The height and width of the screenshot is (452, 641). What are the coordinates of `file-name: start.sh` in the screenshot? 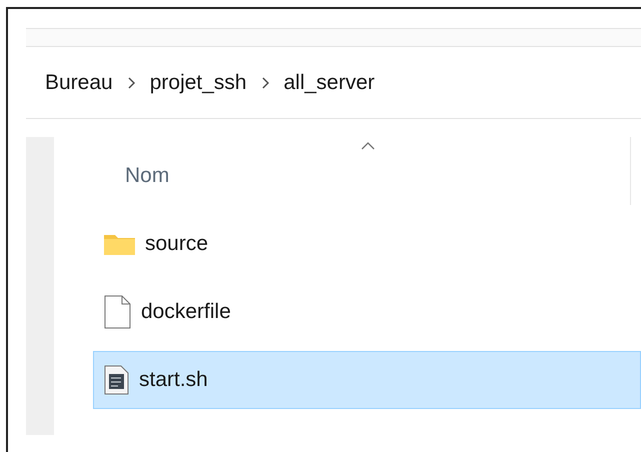 It's located at (173, 380).